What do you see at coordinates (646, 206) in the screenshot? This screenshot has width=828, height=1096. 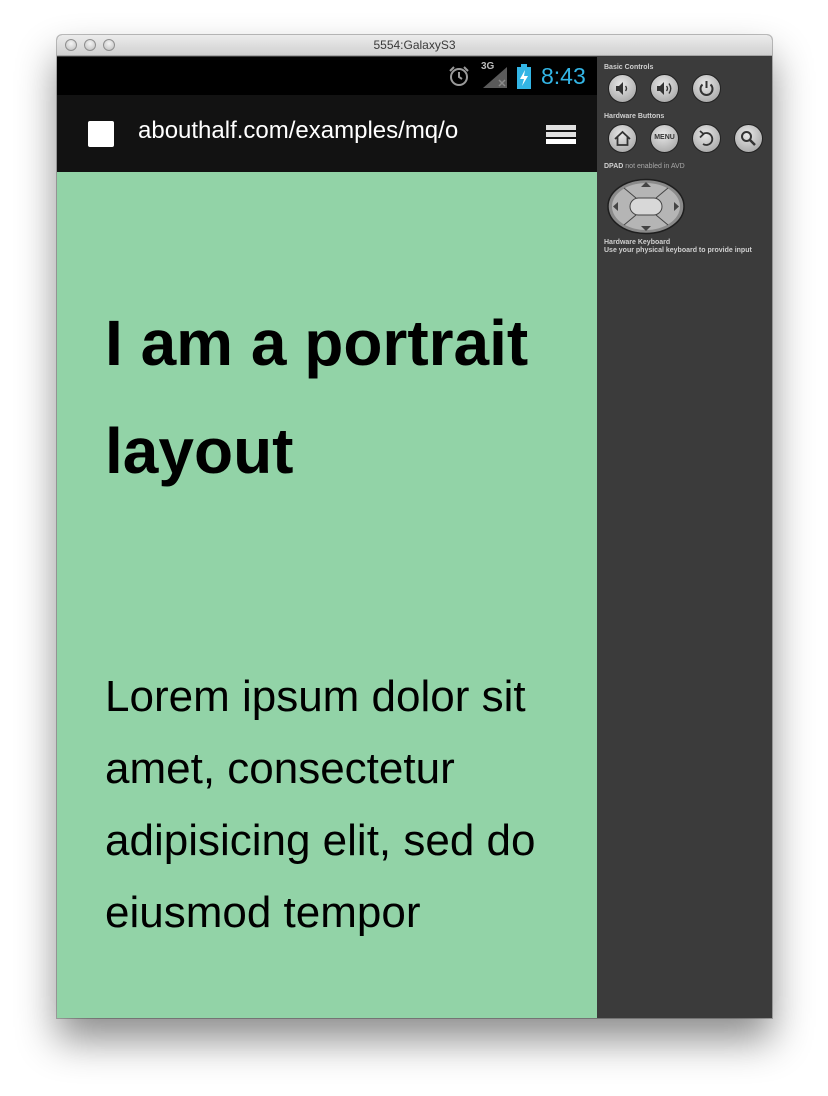 I see `dpad-icon` at bounding box center [646, 206].